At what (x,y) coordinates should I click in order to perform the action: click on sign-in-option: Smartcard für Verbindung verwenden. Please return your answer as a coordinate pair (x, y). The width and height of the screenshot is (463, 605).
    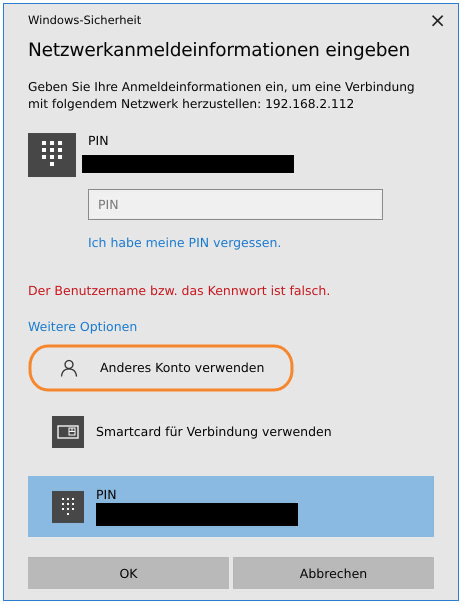
    Looking at the image, I should click on (231, 432).